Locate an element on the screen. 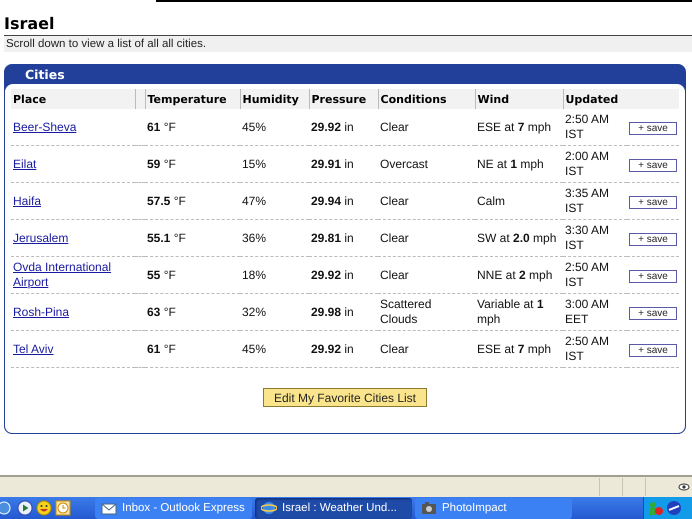 The width and height of the screenshot is (692, 519). pressure-cell: 29.98 in is located at coordinates (332, 311).